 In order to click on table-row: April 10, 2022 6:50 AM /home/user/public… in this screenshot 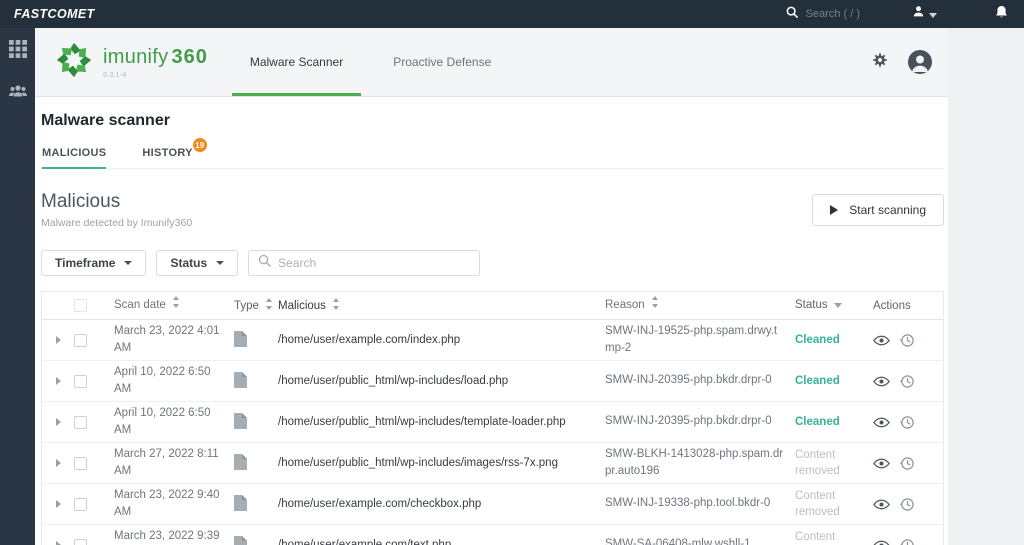, I will do `click(492, 381)`.